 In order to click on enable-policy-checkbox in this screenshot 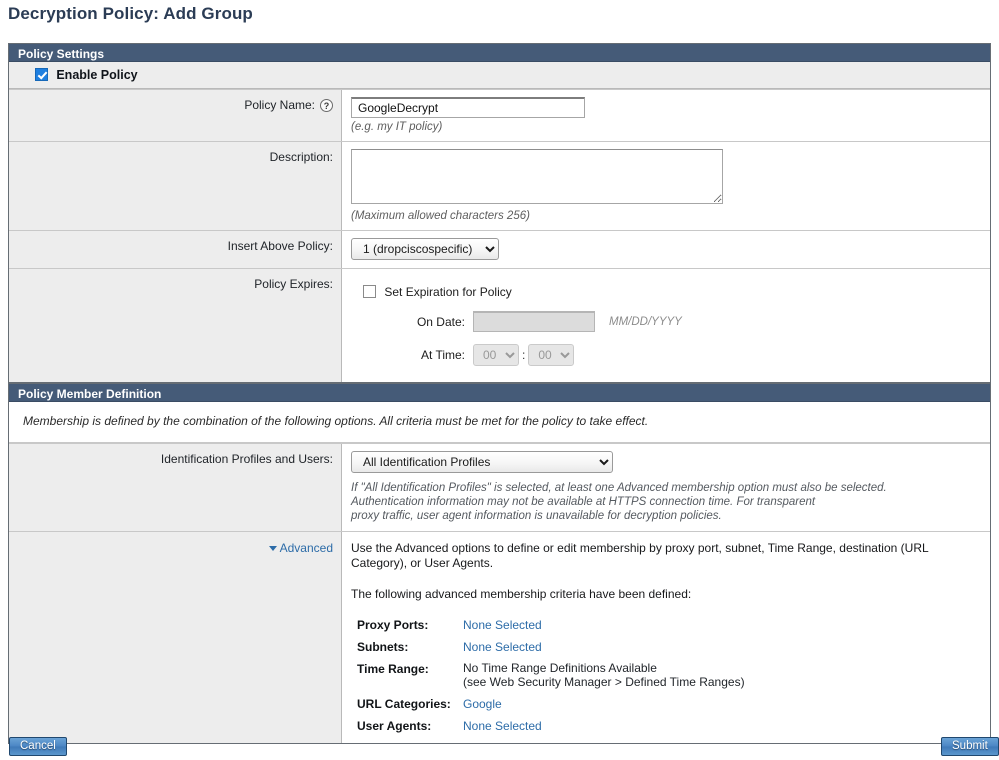, I will do `click(41, 74)`.